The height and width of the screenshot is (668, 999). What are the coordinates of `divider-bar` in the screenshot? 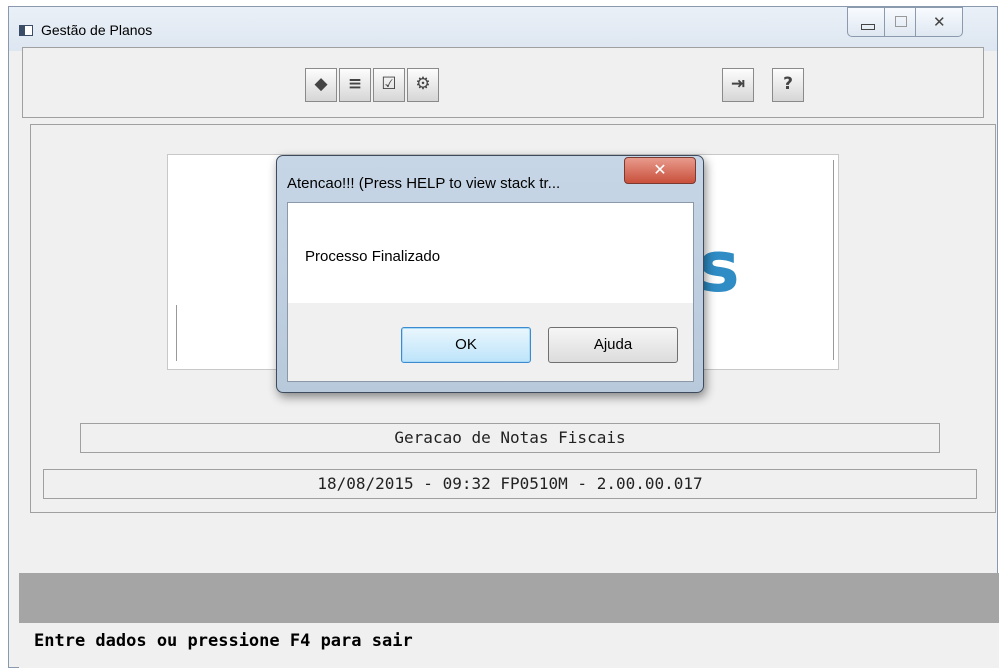 It's located at (509, 598).